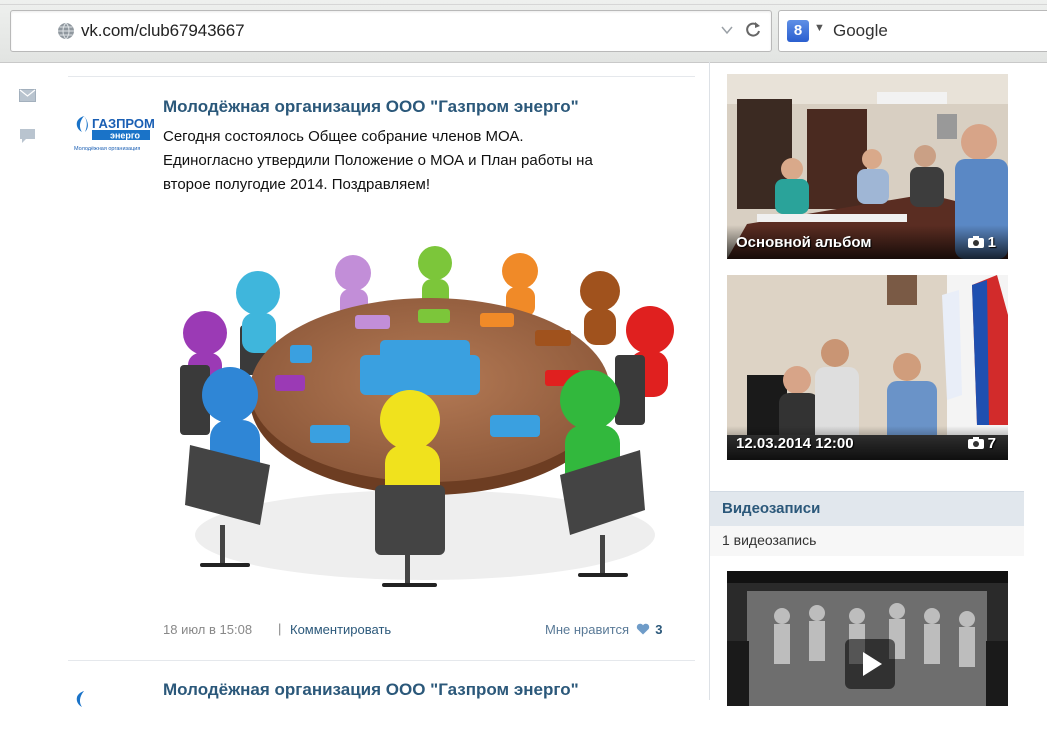  I want to click on videos-count: 1 видеозапись, so click(769, 540).